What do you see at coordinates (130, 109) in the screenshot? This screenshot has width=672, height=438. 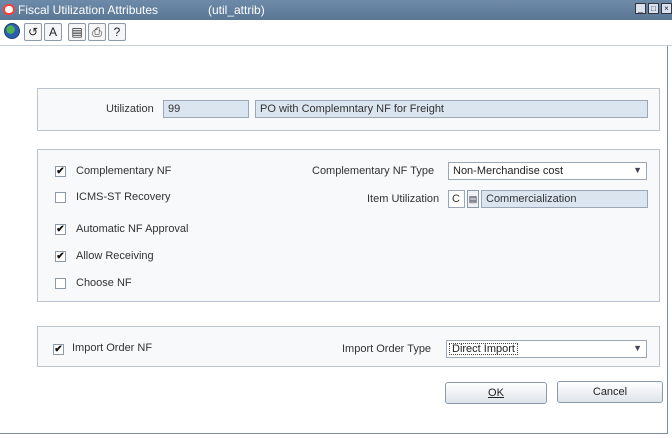 I see `utilization-label: Utilization` at bounding box center [130, 109].